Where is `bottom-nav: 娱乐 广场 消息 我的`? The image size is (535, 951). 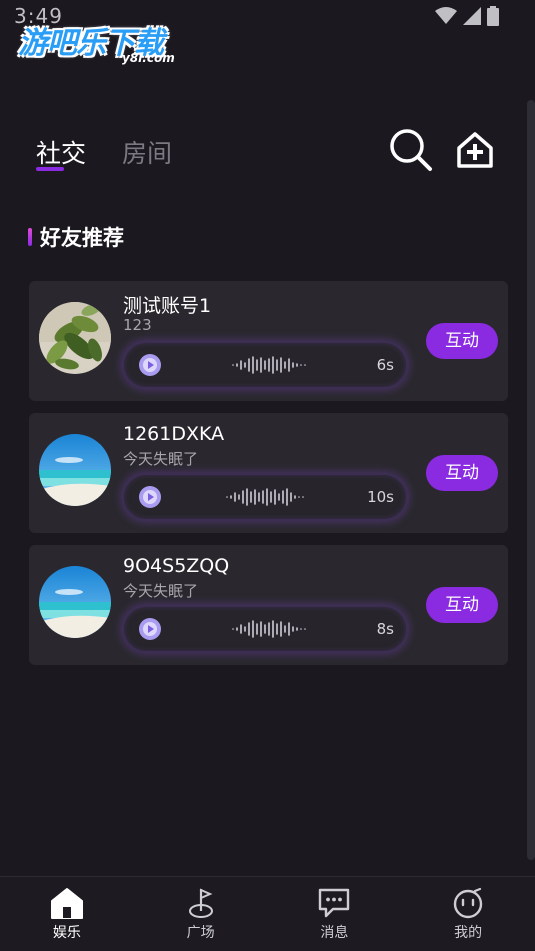 bottom-nav: 娱乐 广场 消息 我的 is located at coordinates (267, 913).